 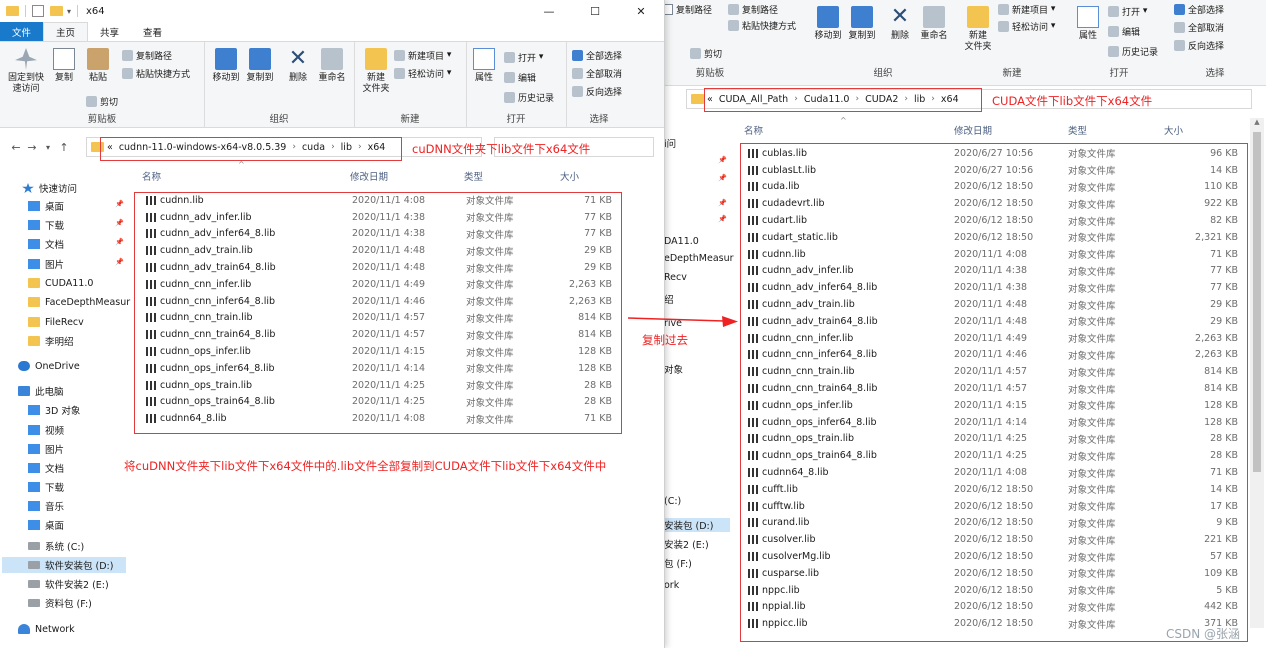 What do you see at coordinates (1133, 51) in the screenshot?
I see `right-history-button: 历史记录` at bounding box center [1133, 51].